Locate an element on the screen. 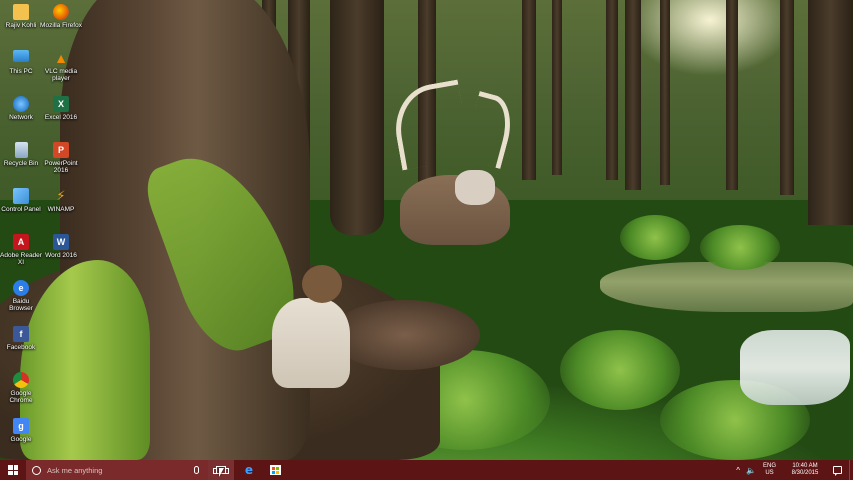 The image size is (853, 480). control-panel-icon is located at coordinates (21, 196).